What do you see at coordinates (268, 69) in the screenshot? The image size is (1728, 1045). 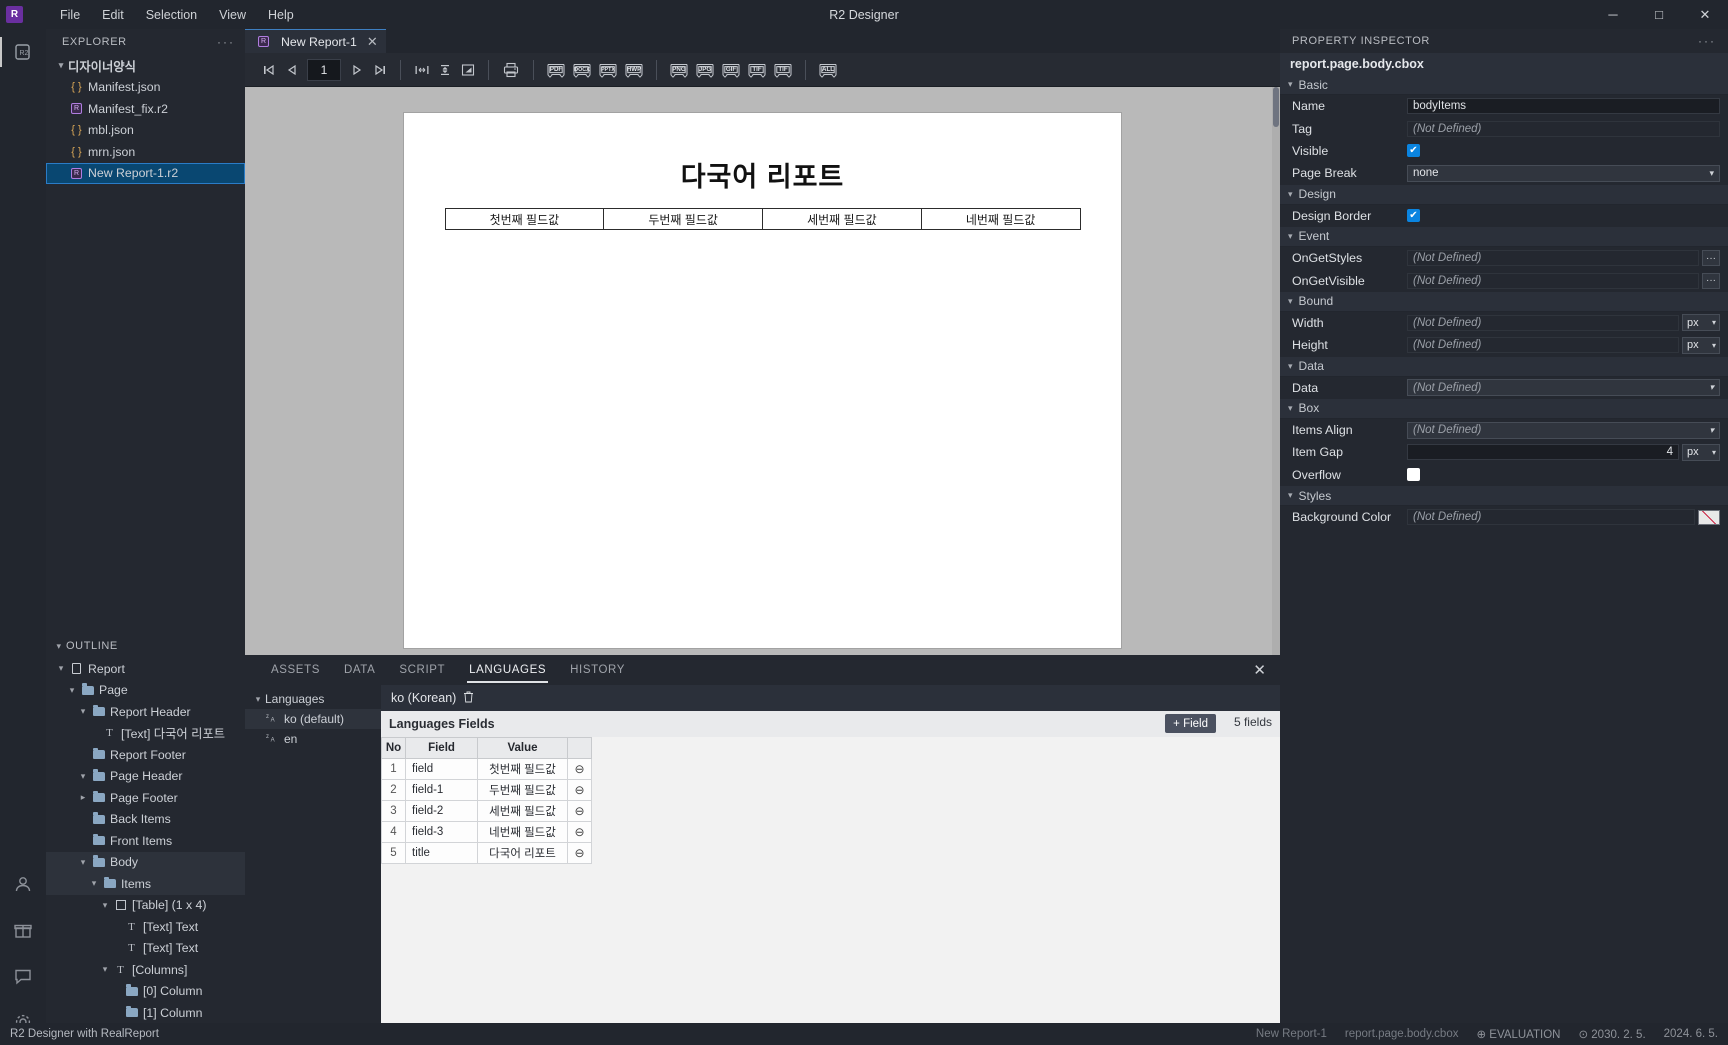 I see `first-page-button` at bounding box center [268, 69].